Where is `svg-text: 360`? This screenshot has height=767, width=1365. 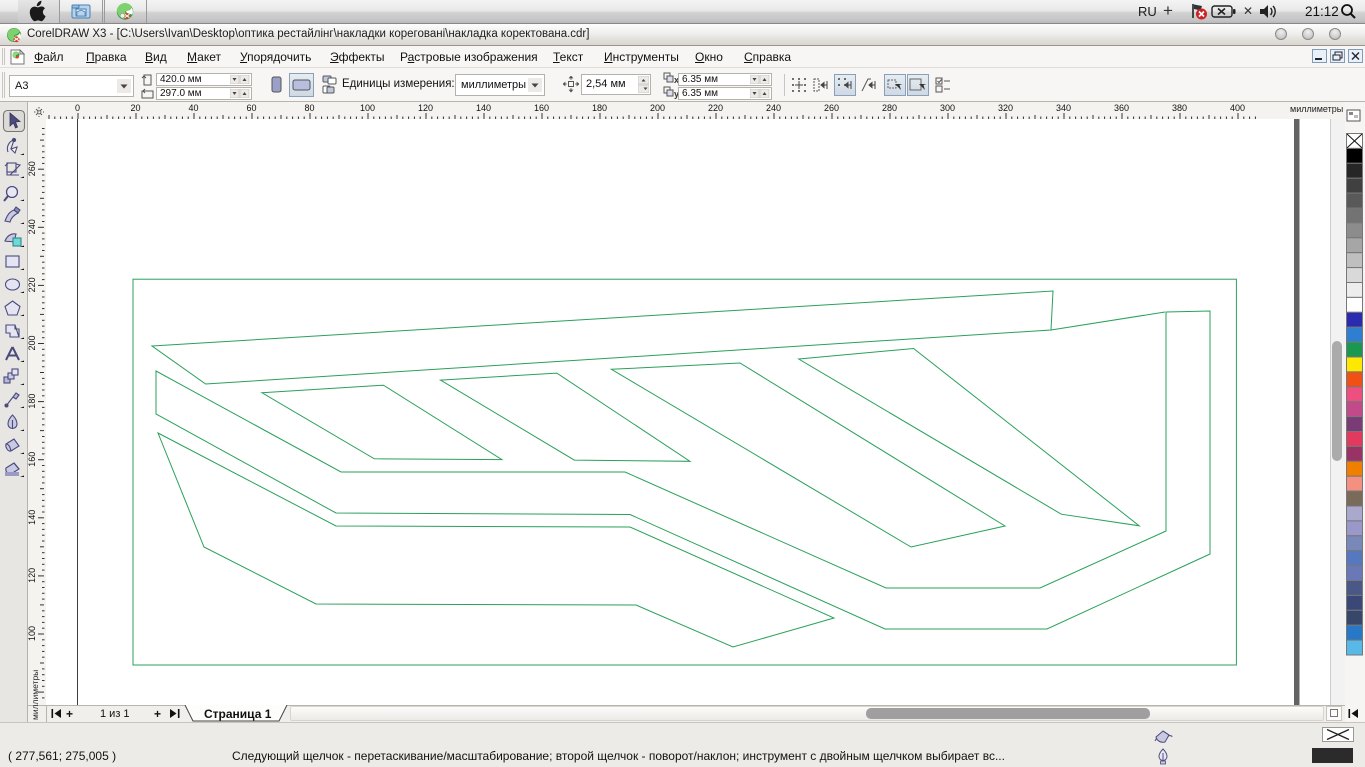 svg-text: 360 is located at coordinates (1121, 108).